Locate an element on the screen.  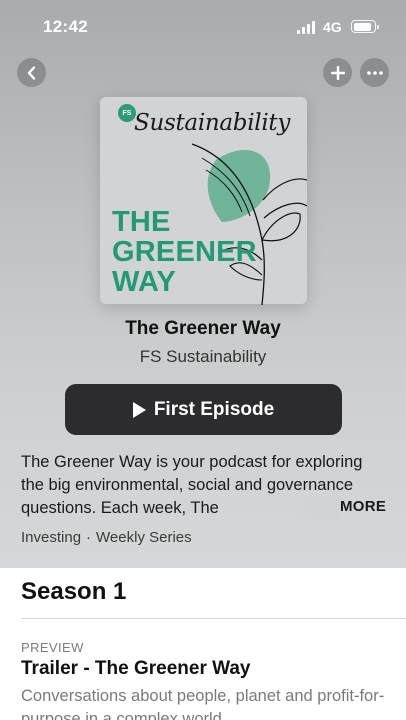
season-title: Season 1 is located at coordinates (73, 592).